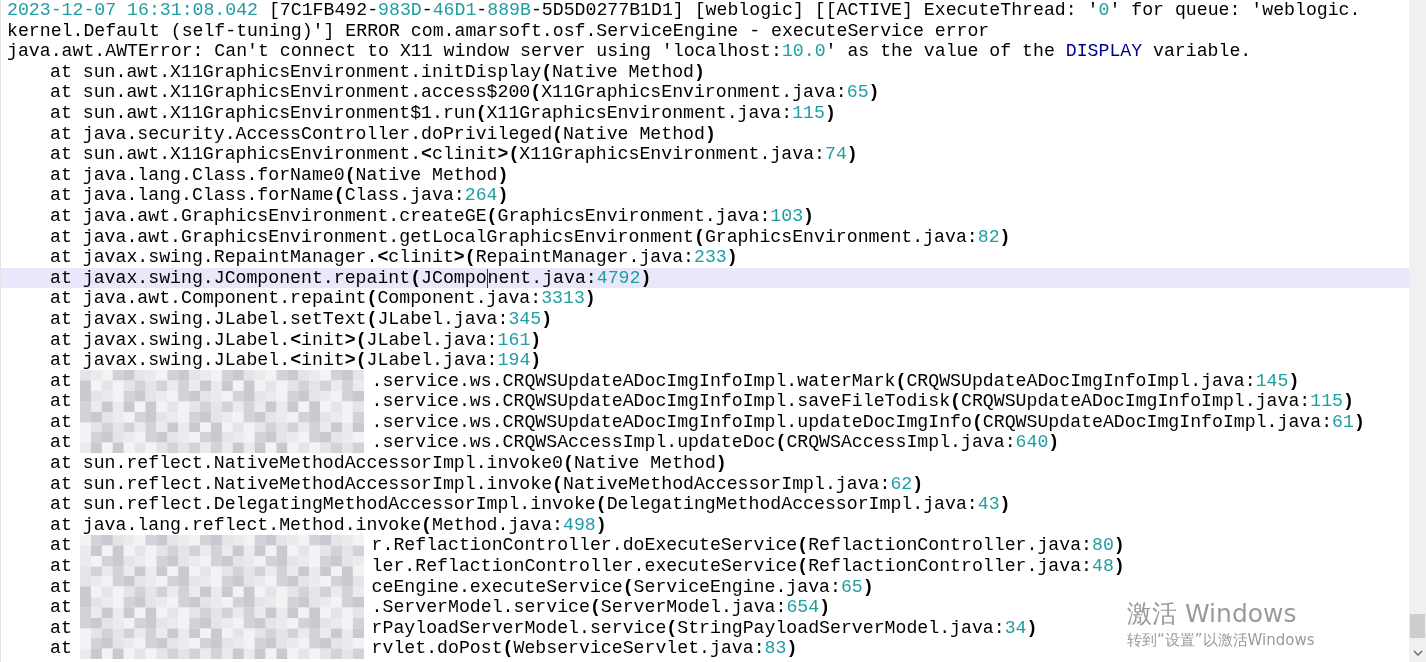  What do you see at coordinates (383, 134) in the screenshot?
I see `code-line: at java.security.AccessController.doPrivileged(Native Method)` at bounding box center [383, 134].